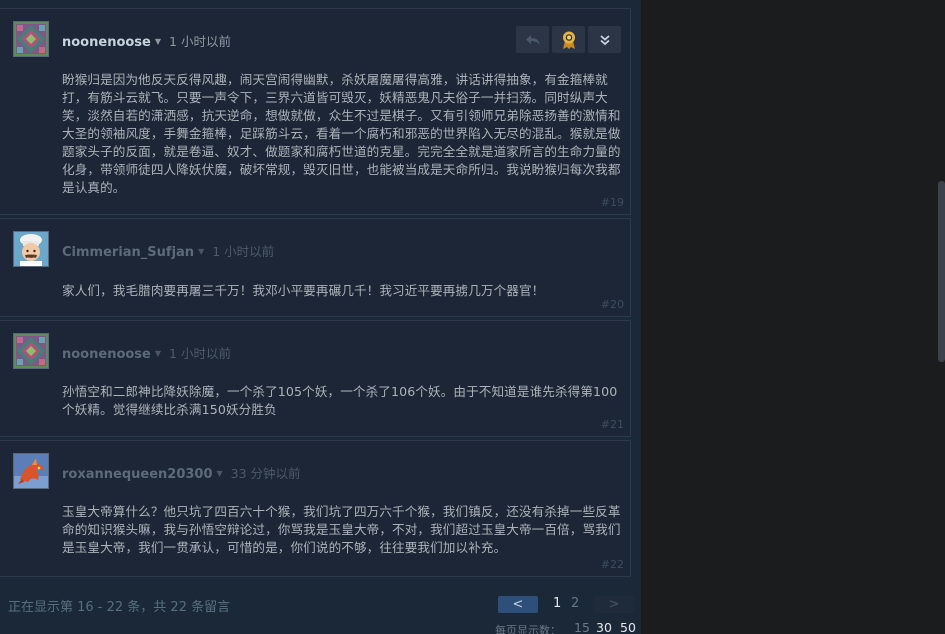 The image size is (945, 634). I want to click on next-page-button: >, so click(614, 604).